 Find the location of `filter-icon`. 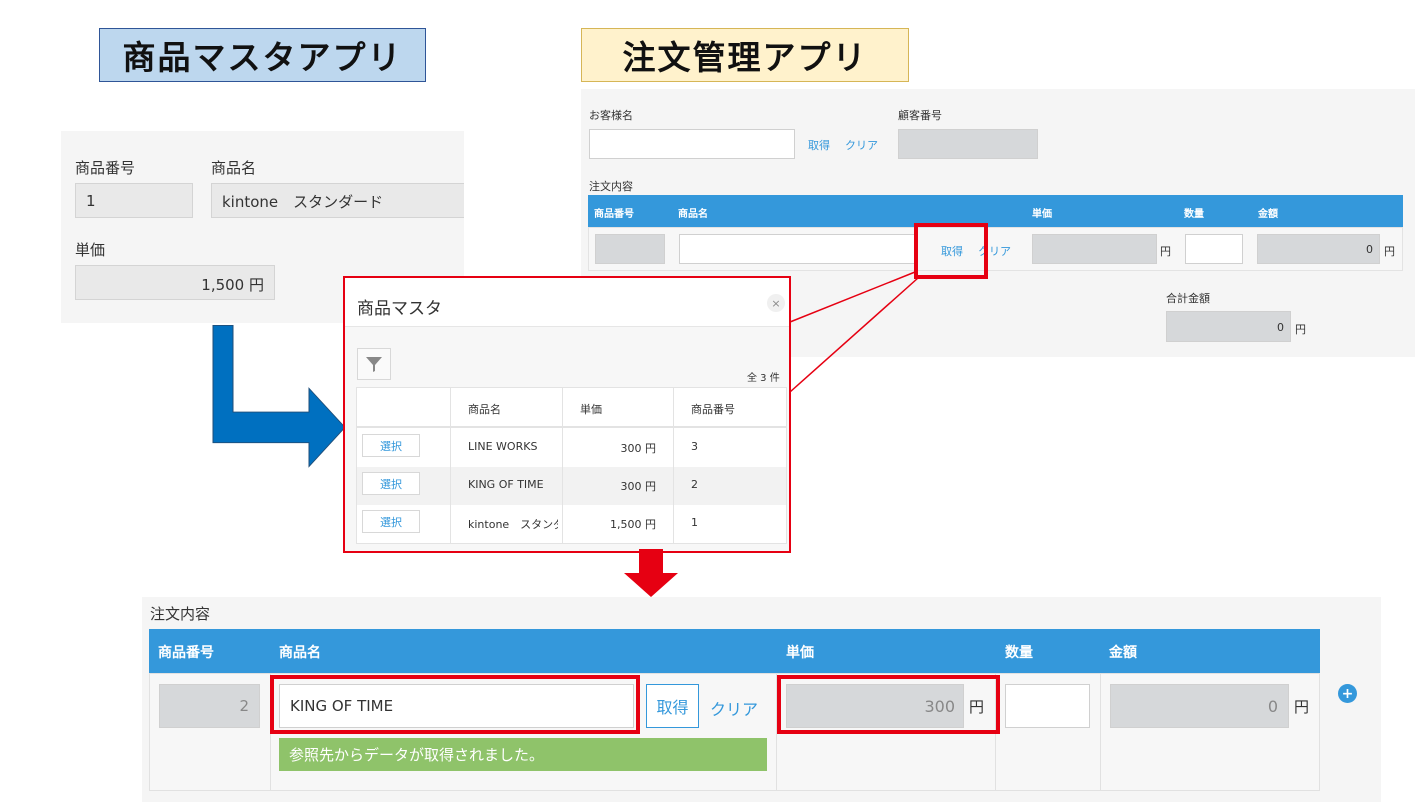

filter-icon is located at coordinates (374, 364).